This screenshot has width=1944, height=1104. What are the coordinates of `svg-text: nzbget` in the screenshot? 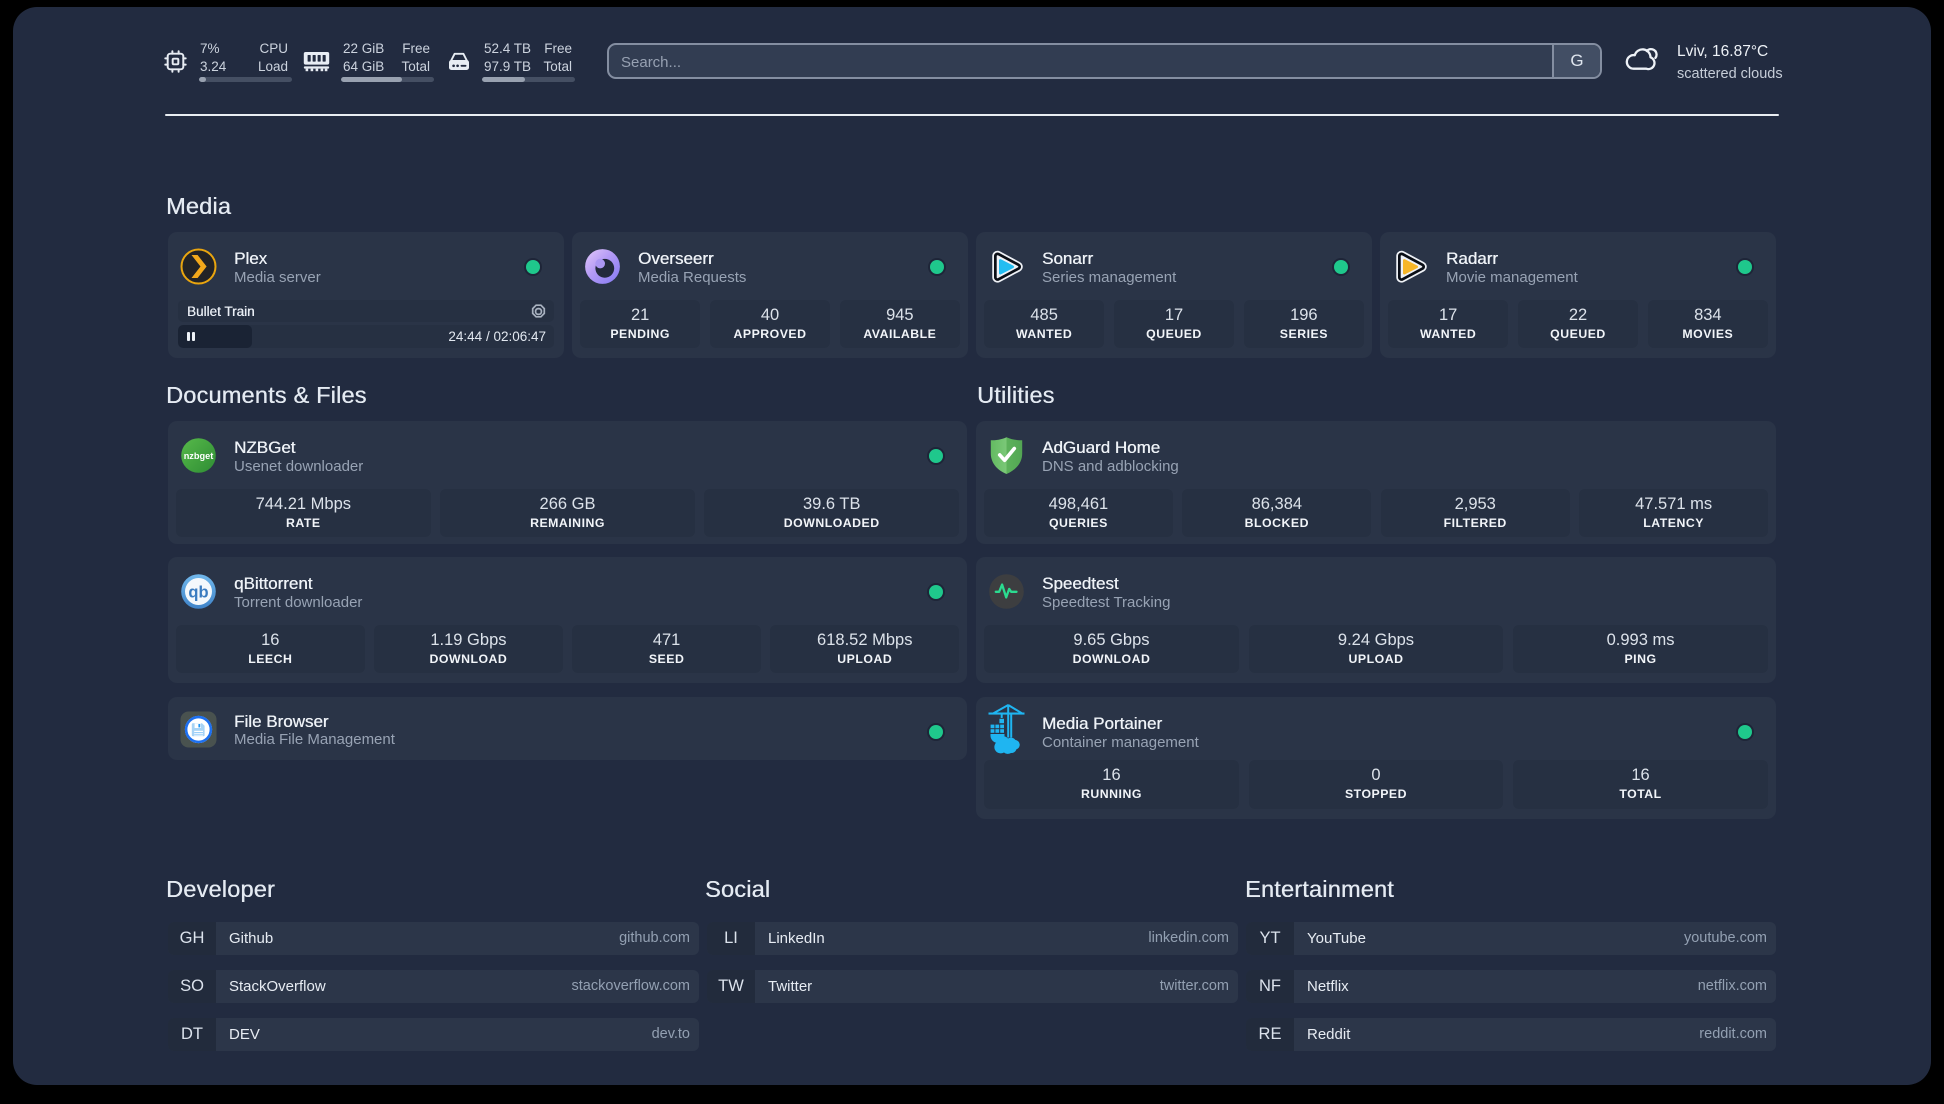 It's located at (199, 456).